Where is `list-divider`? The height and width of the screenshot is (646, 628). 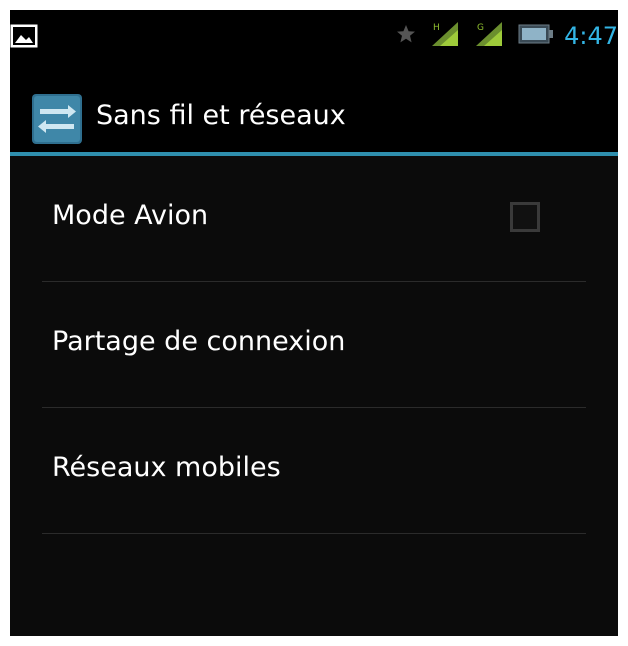
list-divider is located at coordinates (314, 533).